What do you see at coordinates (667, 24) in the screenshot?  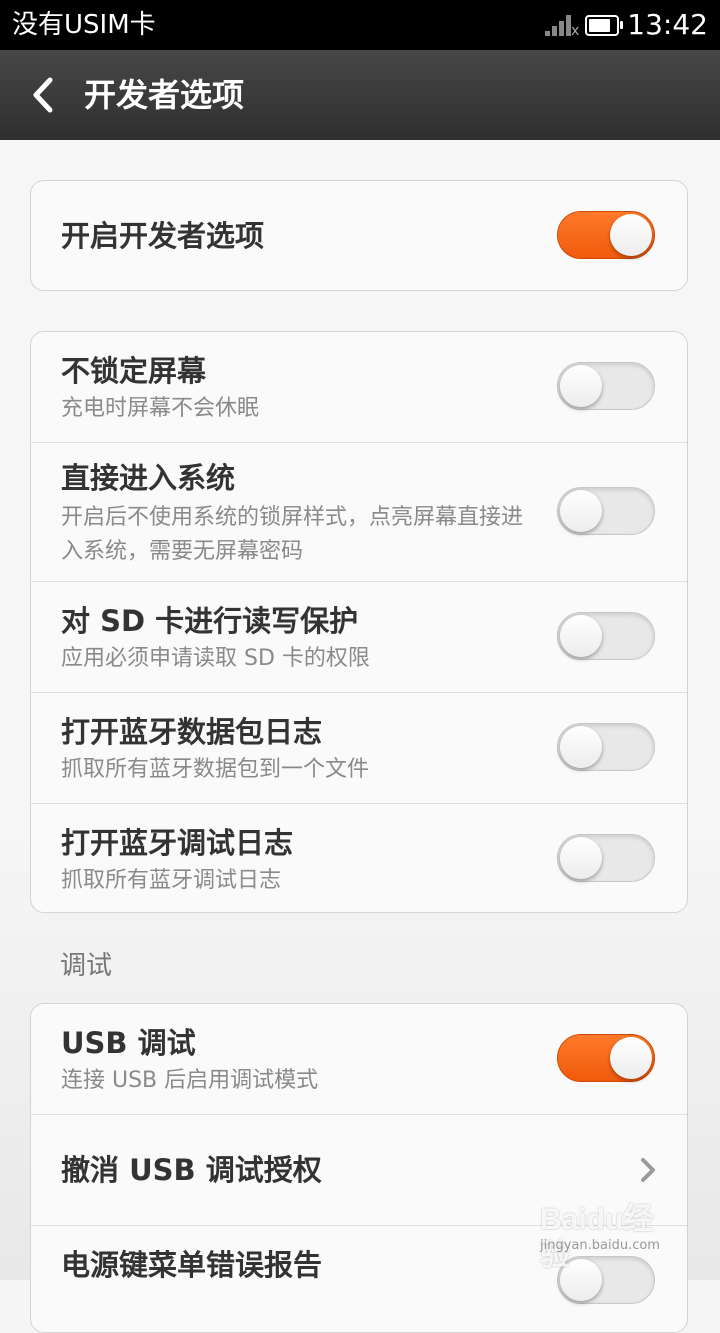 I see `clock: 13:42` at bounding box center [667, 24].